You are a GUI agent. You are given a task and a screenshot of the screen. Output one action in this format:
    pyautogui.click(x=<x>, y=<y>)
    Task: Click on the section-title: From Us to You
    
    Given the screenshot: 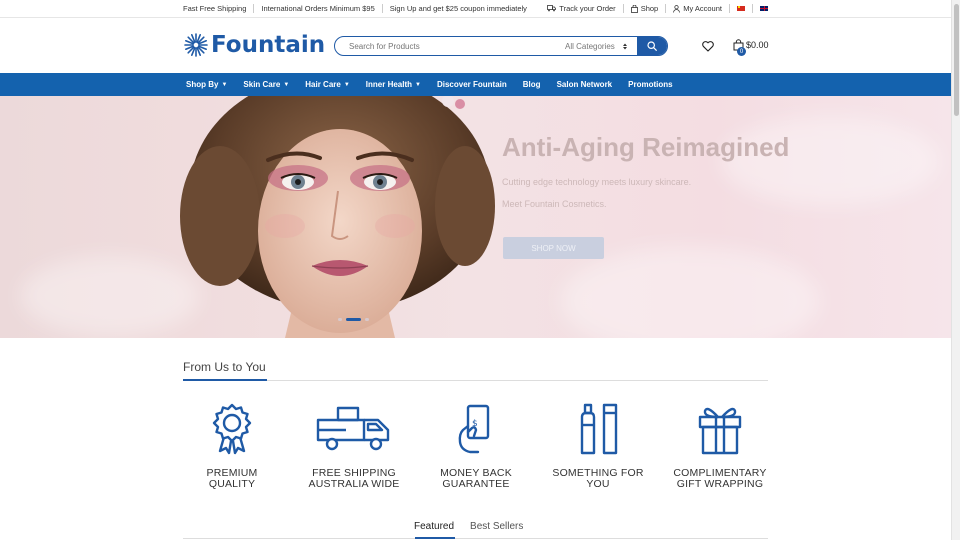 What is the action you would take?
    pyautogui.click(x=224, y=367)
    